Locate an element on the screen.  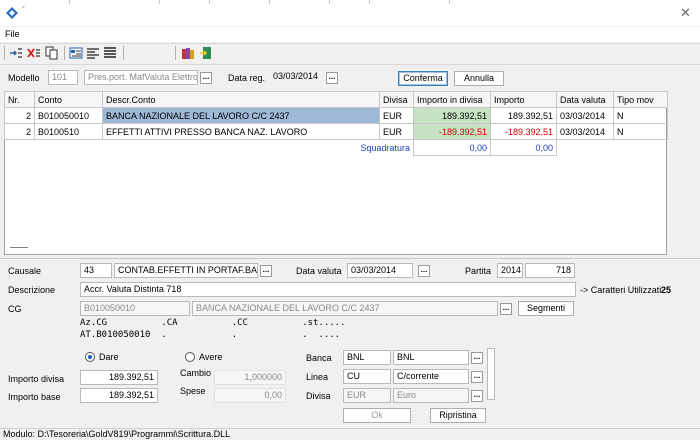
col-tipo-mov: Tipo mov is located at coordinates (640, 99).